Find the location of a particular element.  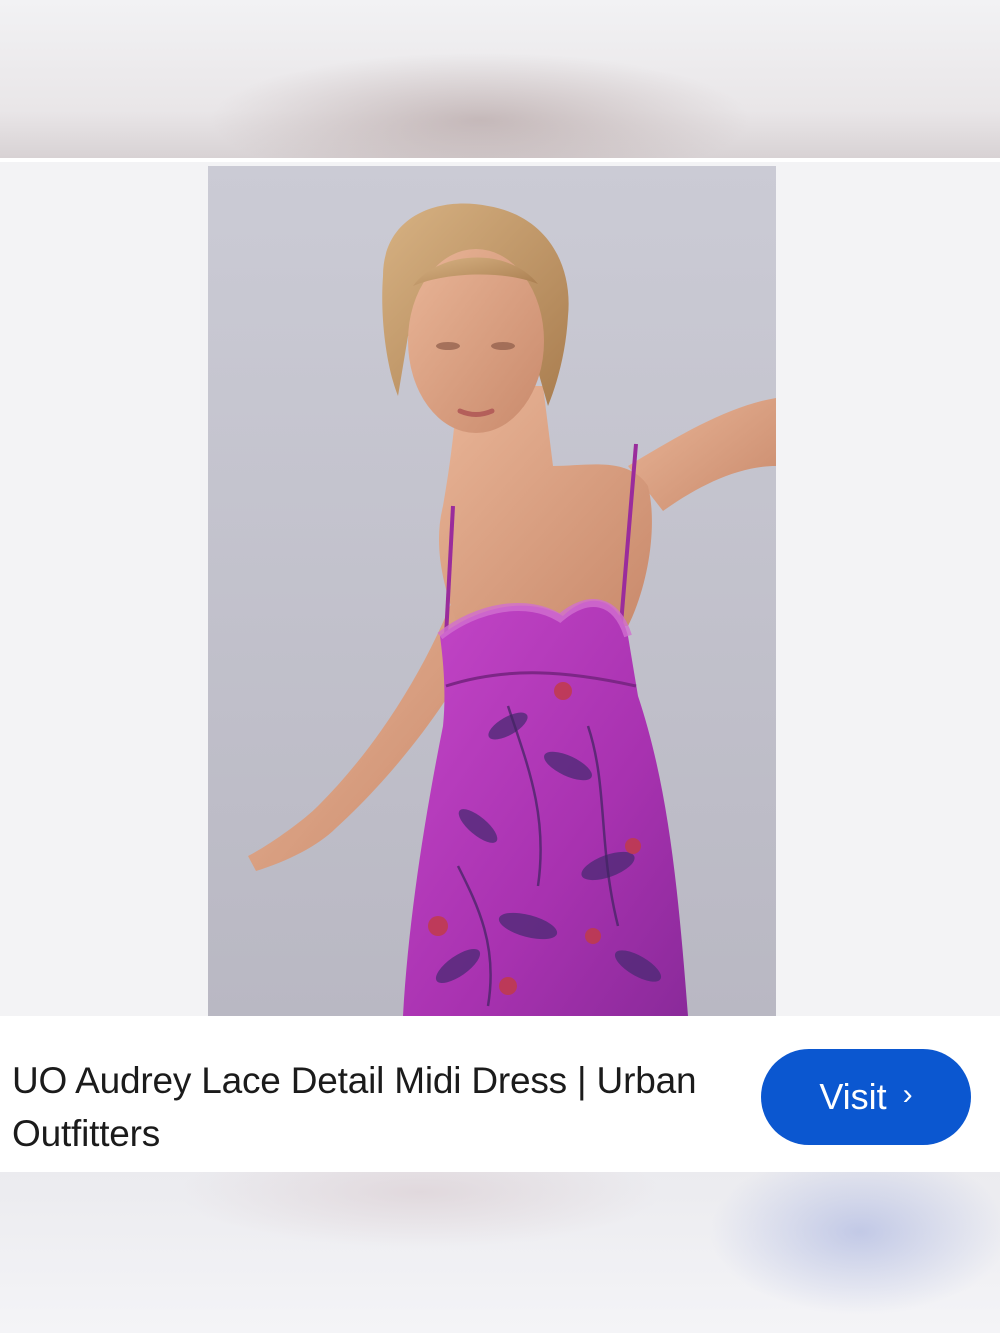

visit-button: Visit › is located at coordinates (866, 1097).